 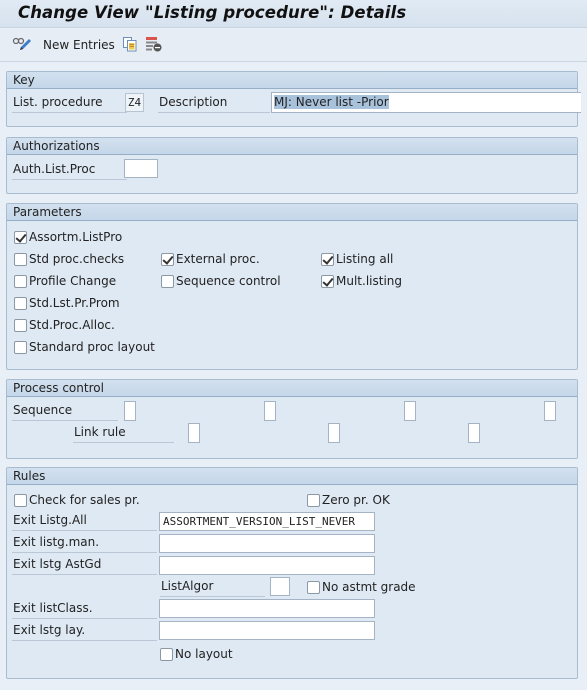 I want to click on delete-icon, so click(x=154, y=45).